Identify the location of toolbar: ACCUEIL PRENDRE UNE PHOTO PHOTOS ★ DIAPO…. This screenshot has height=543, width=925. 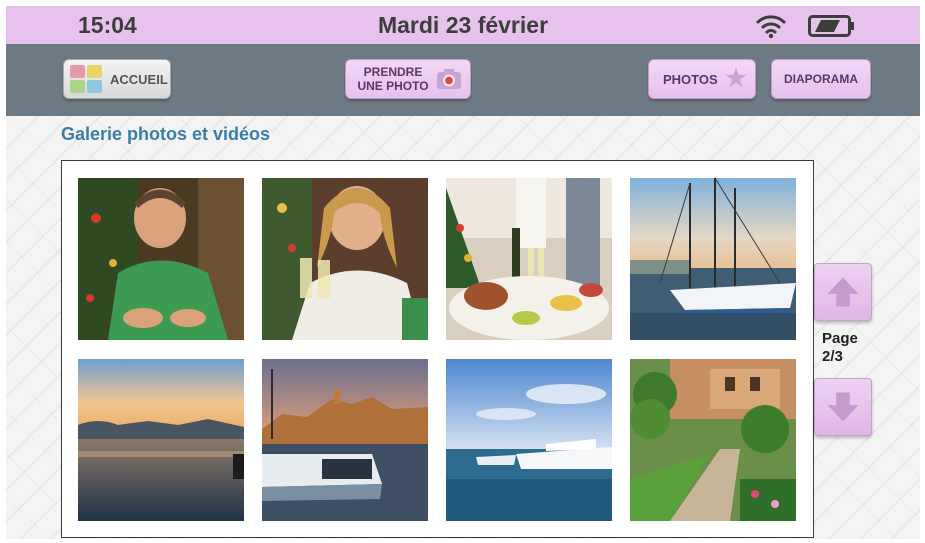
(463, 80).